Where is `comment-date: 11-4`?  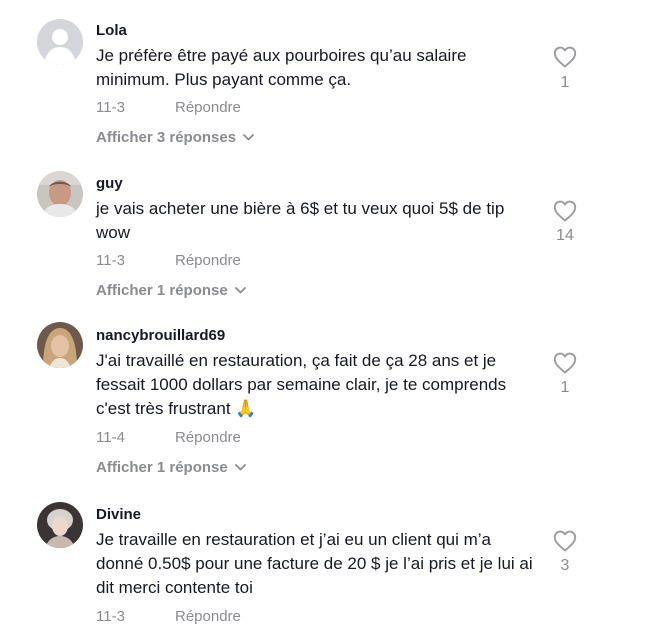 comment-date: 11-4 is located at coordinates (110, 437).